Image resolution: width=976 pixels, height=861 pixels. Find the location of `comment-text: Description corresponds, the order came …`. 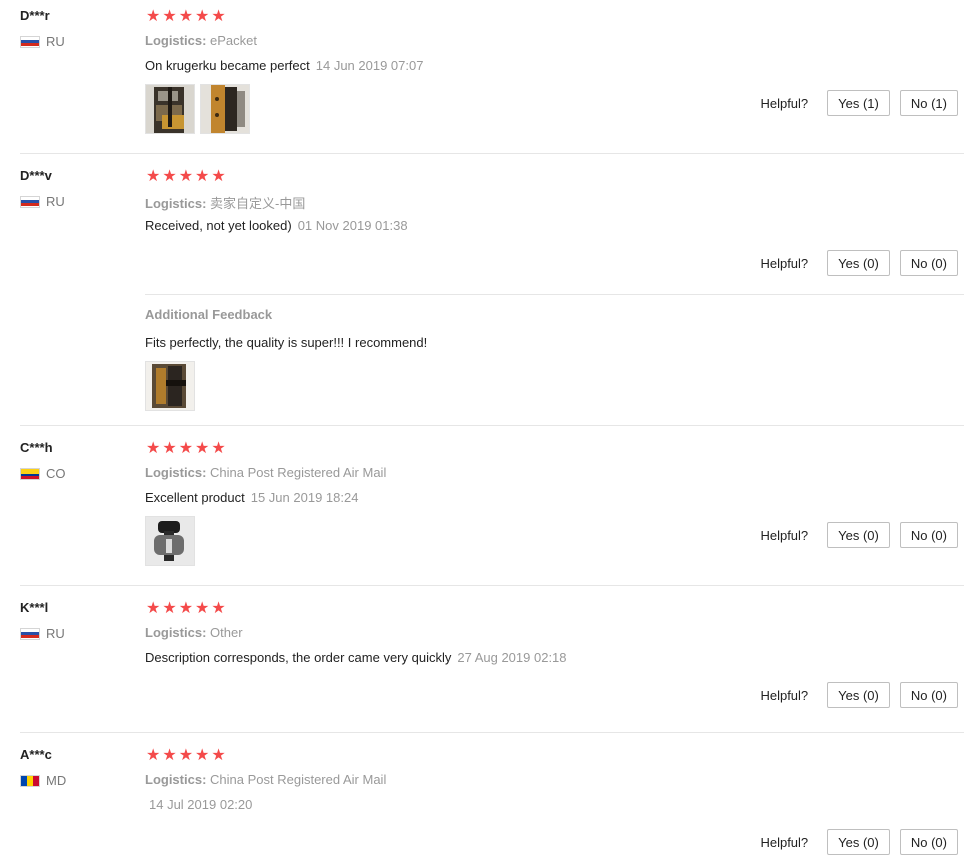

comment-text: Description corresponds, the order came … is located at coordinates (298, 657).